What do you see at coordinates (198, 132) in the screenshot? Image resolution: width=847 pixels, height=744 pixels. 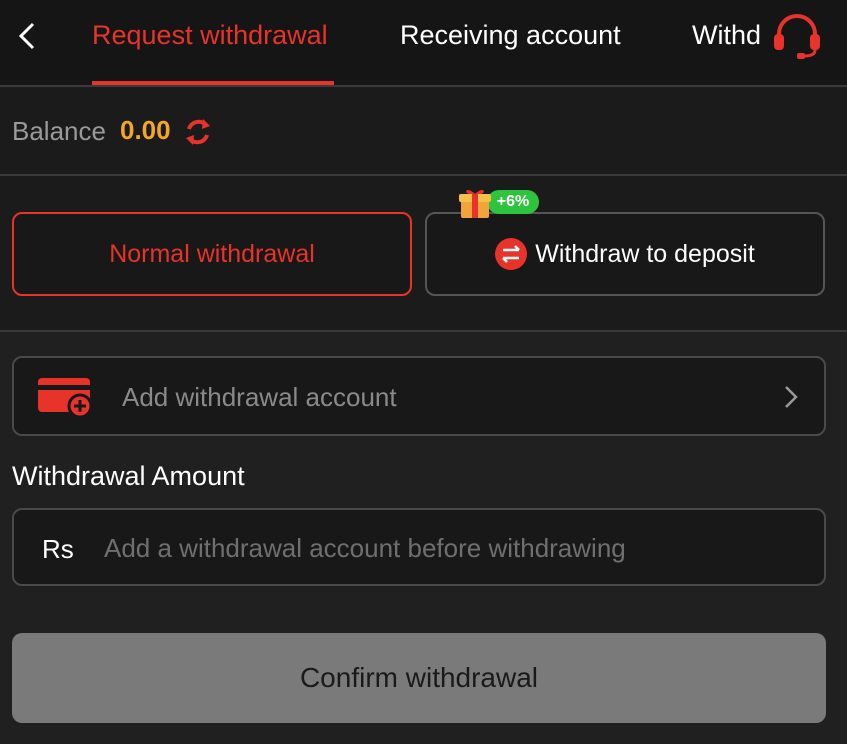 I see `refresh-icon` at bounding box center [198, 132].